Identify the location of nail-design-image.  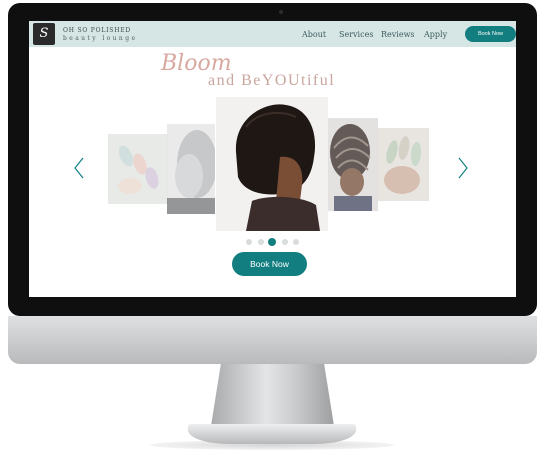
(403, 164).